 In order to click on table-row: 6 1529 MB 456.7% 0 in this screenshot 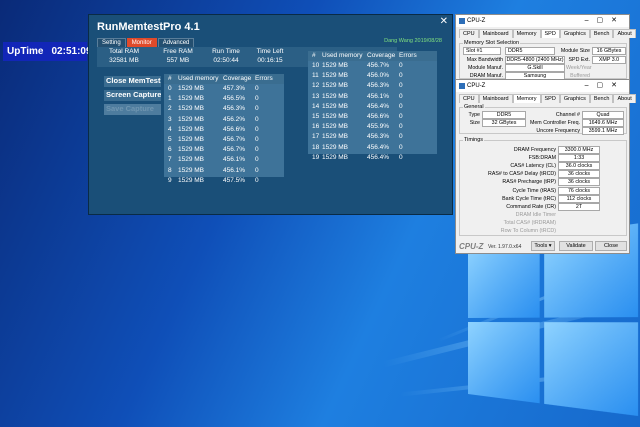, I will do `click(224, 150)`.